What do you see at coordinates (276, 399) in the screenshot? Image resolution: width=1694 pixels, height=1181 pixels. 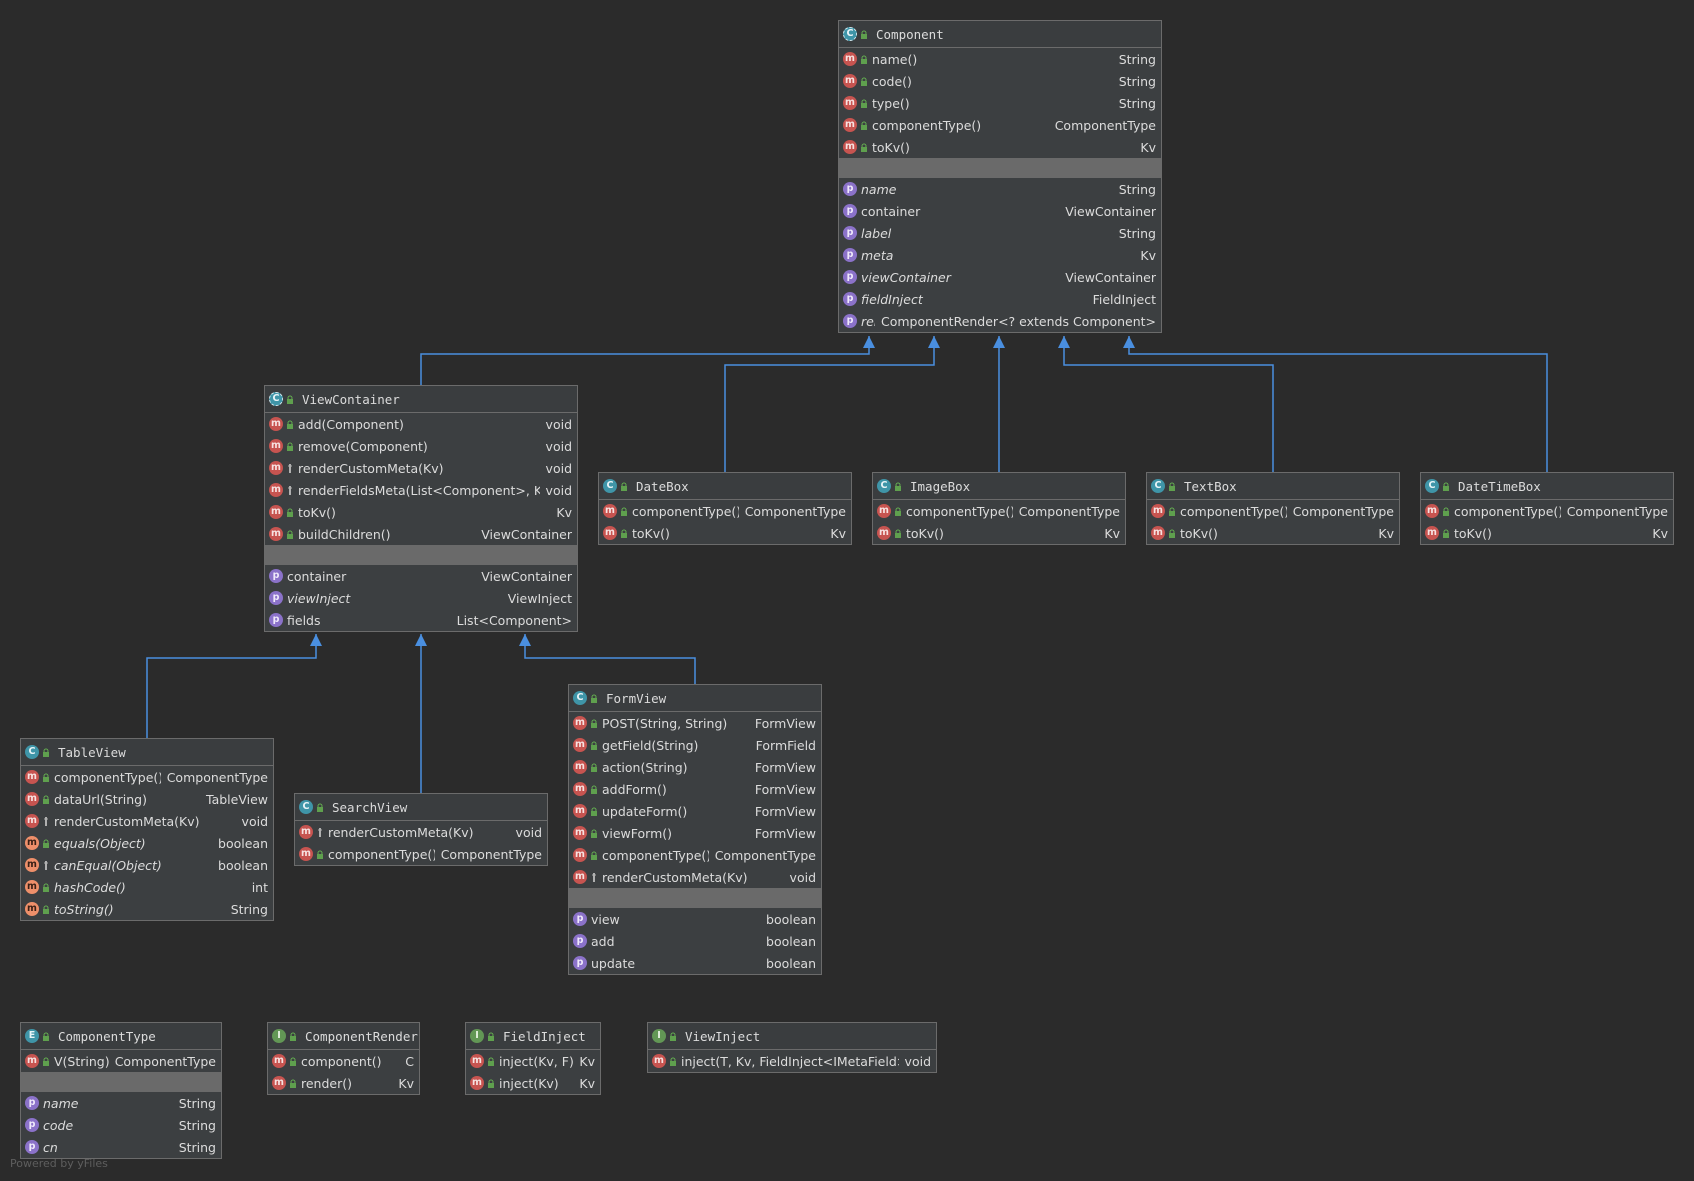 I see `abstract-icon: C` at bounding box center [276, 399].